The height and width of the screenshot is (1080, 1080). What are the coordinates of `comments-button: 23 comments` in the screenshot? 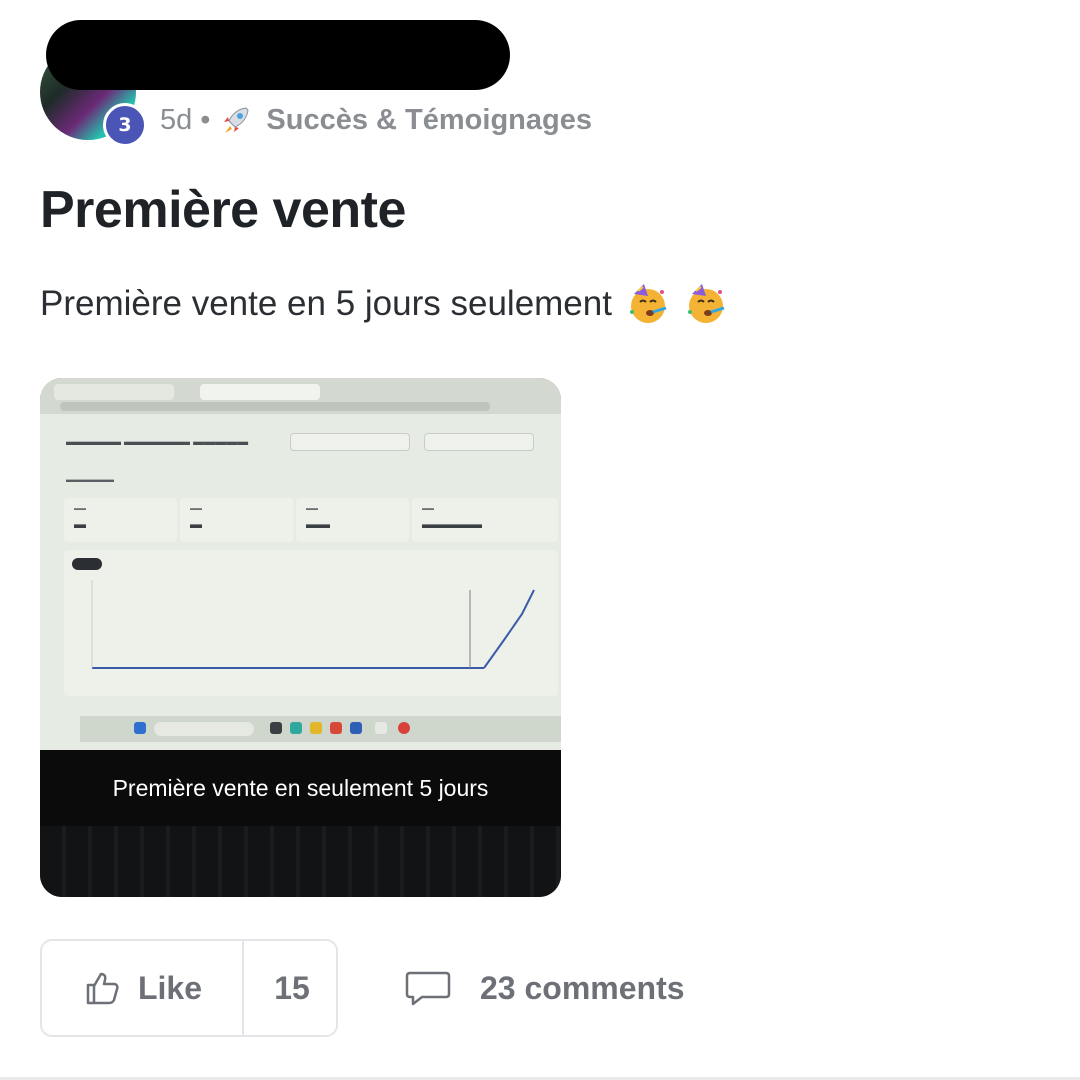 It's located at (544, 988).